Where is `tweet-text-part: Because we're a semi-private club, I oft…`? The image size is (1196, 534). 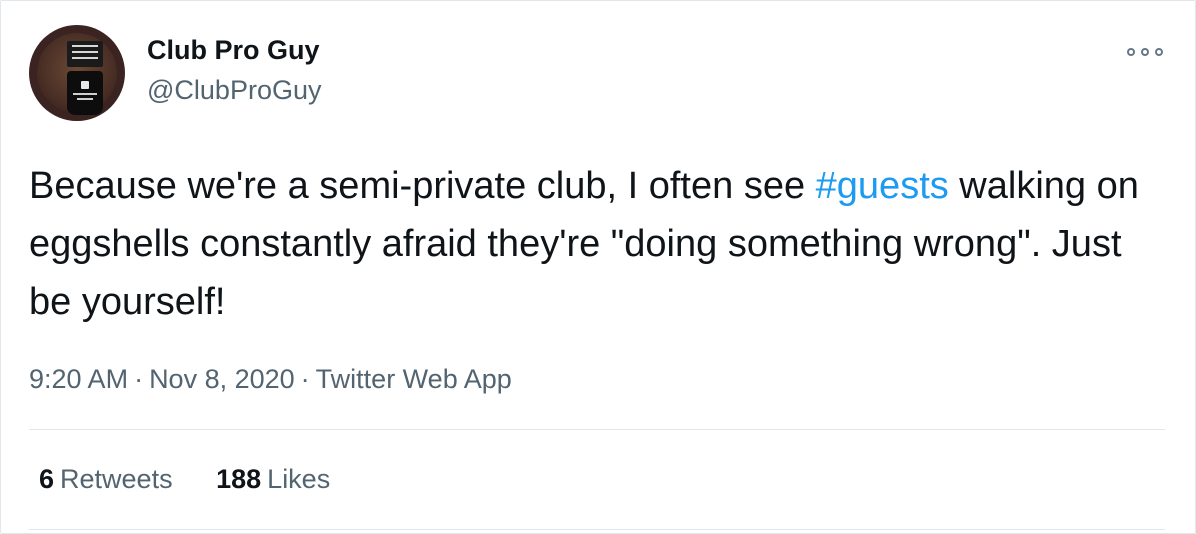
tweet-text-part: Because we're a semi-private club, I oft… is located at coordinates (422, 186).